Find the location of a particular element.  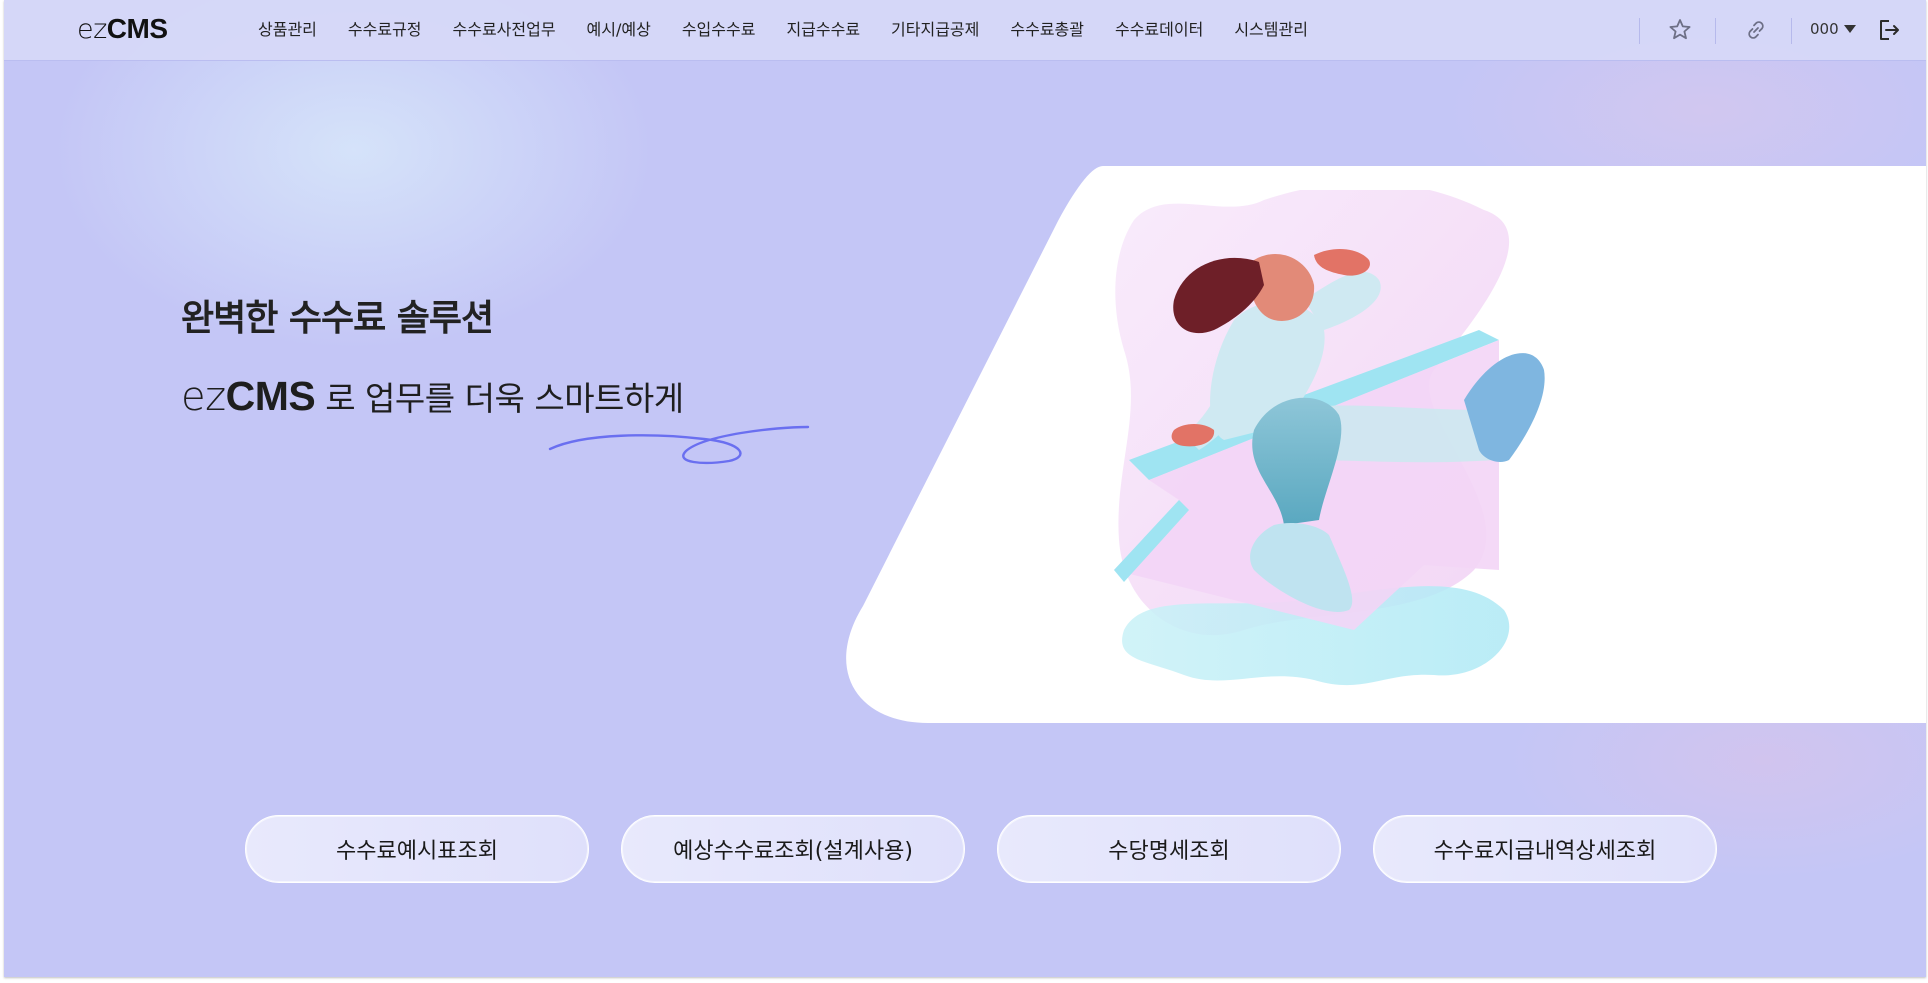

decorative-scribble is located at coordinates (679, 445).